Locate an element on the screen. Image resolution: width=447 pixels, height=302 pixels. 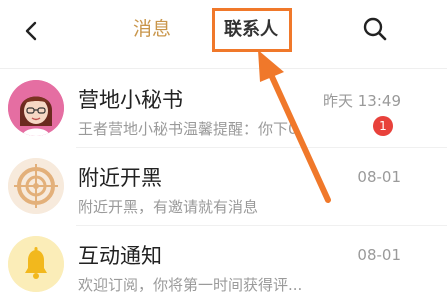
message-title: 互动通知 is located at coordinates (120, 256).